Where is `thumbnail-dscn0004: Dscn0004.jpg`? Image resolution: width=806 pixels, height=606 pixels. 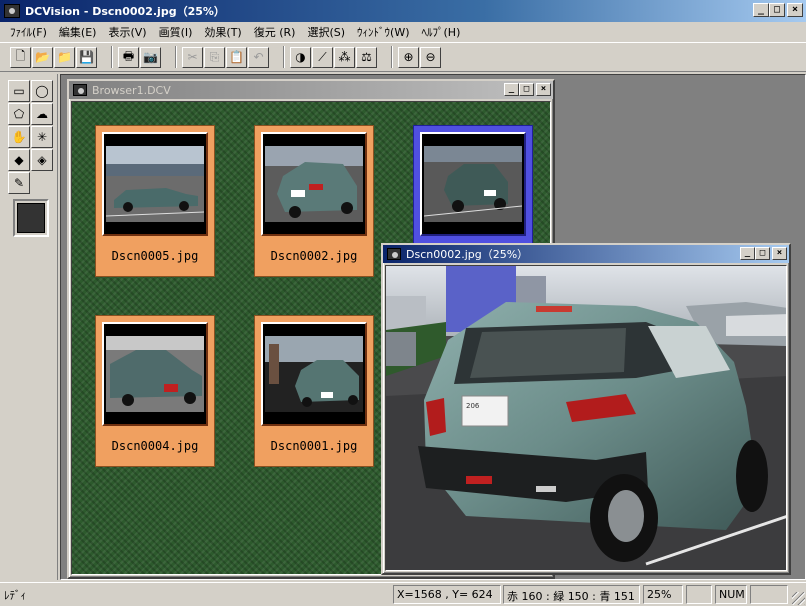
thumbnail-dscn0004: Dscn0004.jpg is located at coordinates (155, 391).